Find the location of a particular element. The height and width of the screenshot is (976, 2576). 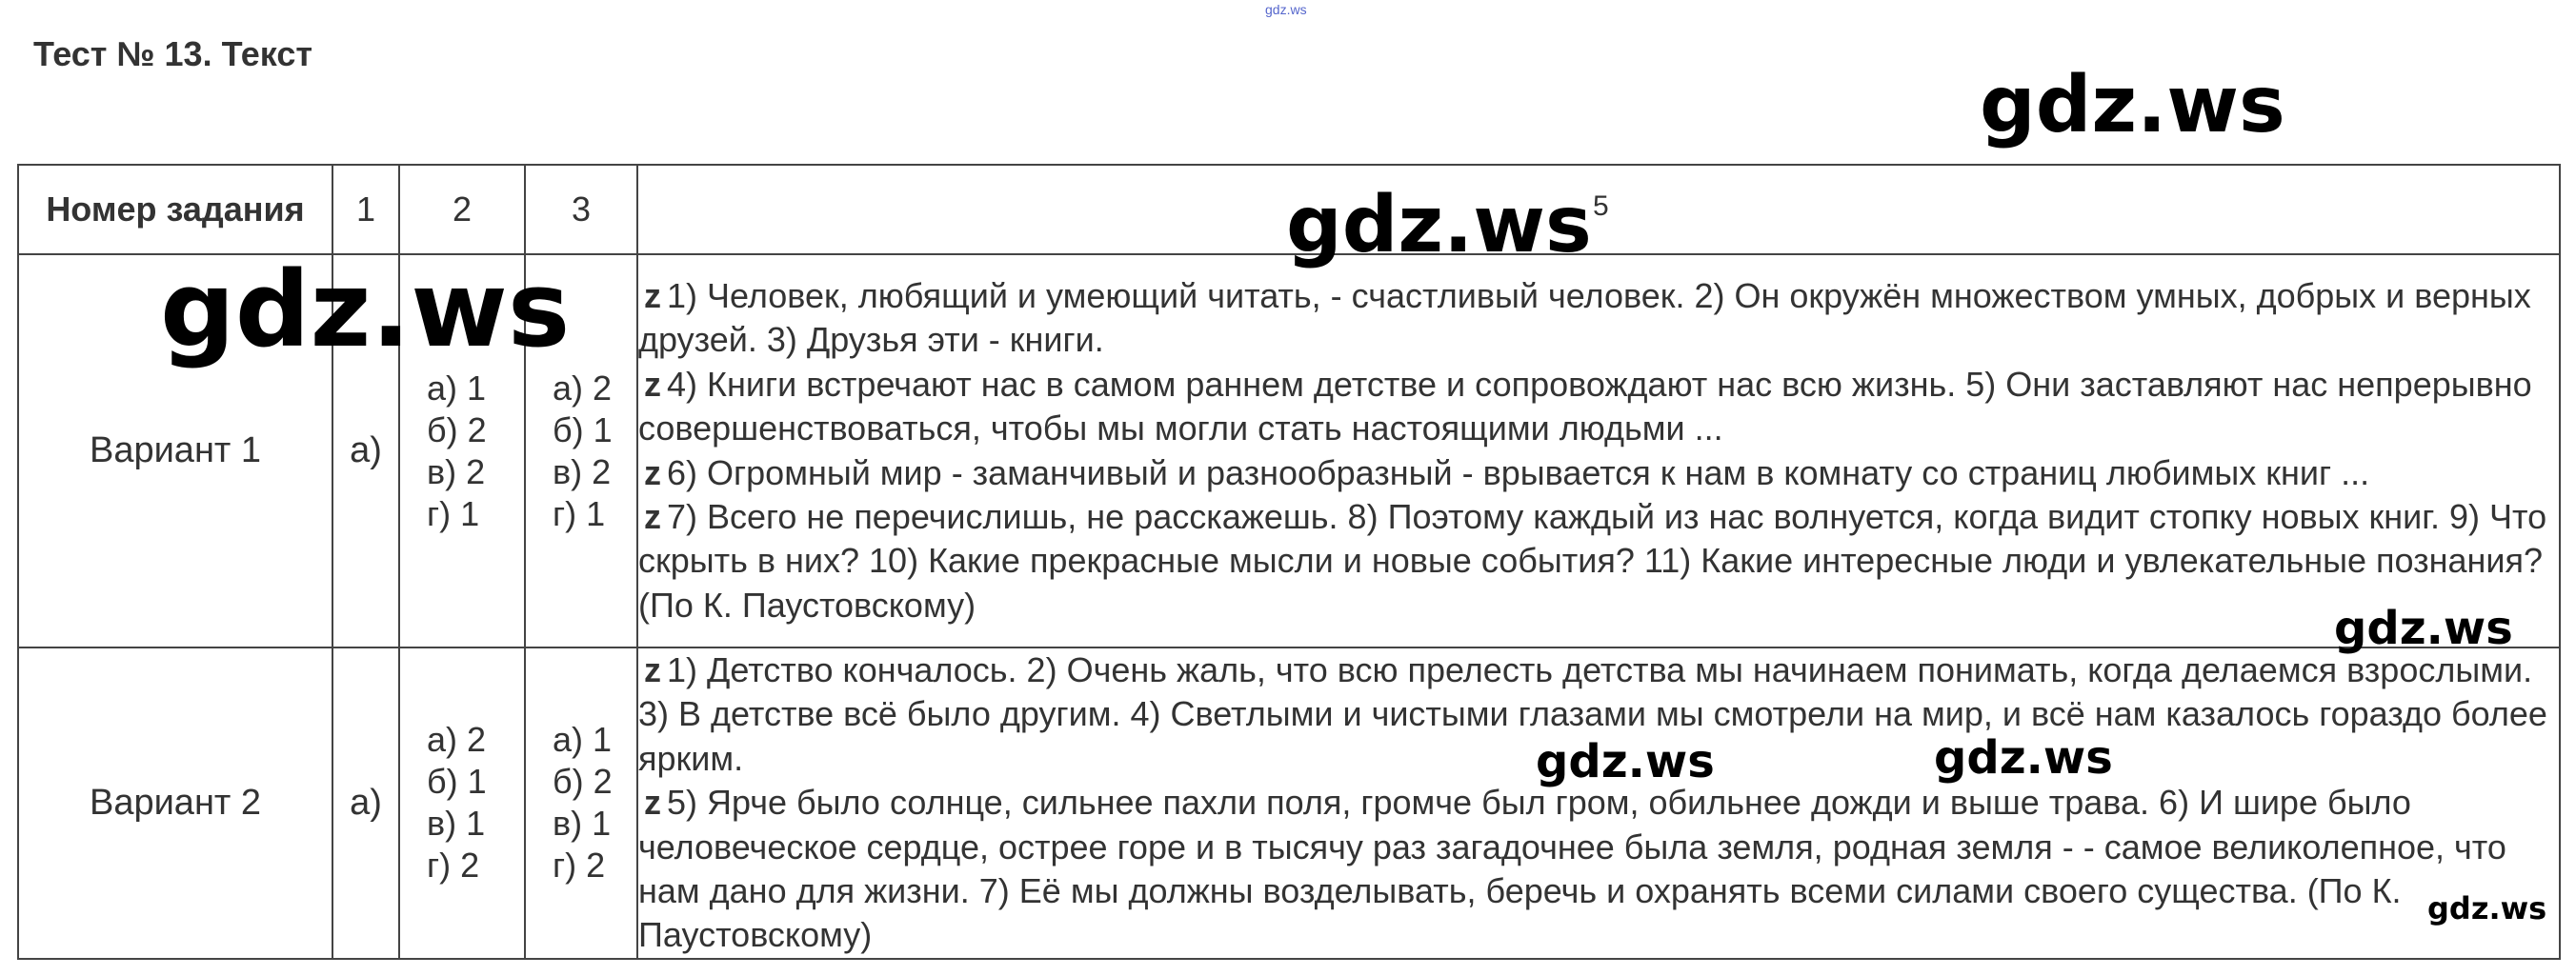

task-1-answer: а) is located at coordinates (366, 803).